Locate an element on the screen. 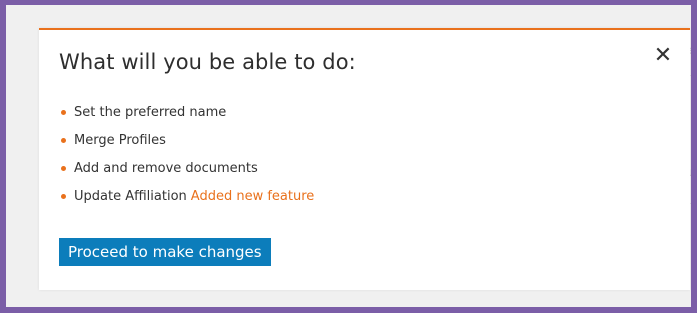 The image size is (697, 313). list-item: Set the preferred name is located at coordinates (187, 112).